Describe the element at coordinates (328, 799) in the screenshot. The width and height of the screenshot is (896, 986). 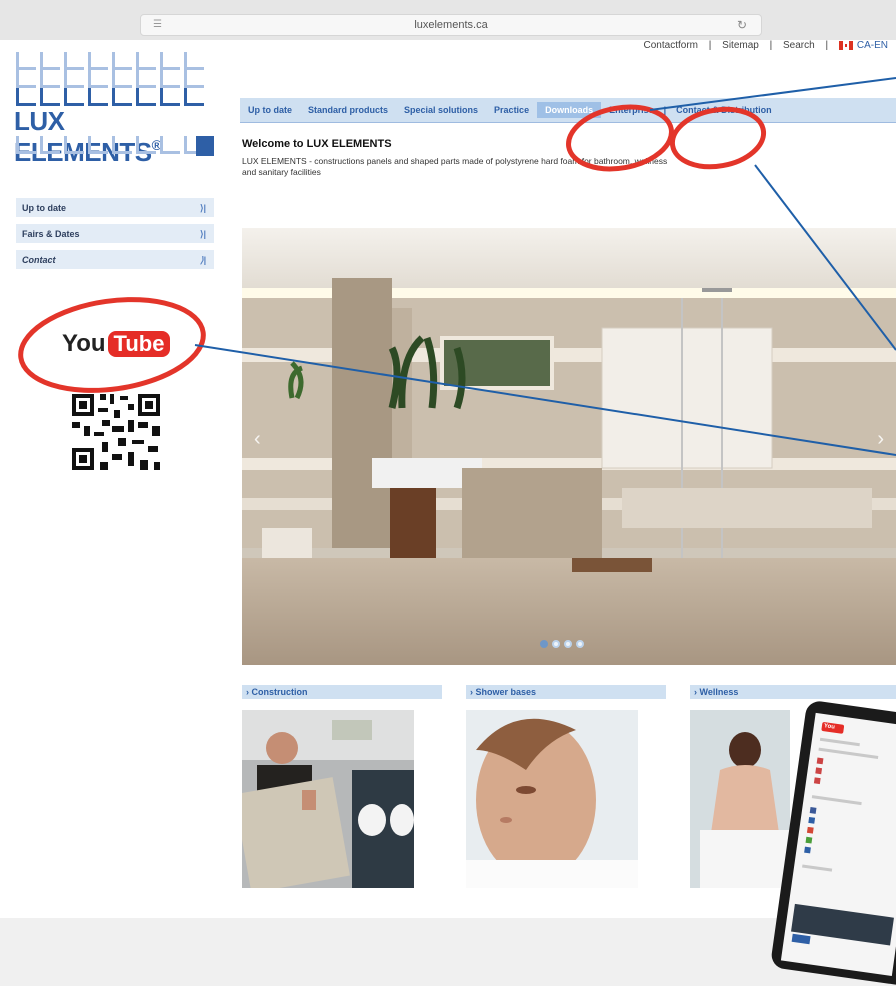
I see `construction-image` at that location.